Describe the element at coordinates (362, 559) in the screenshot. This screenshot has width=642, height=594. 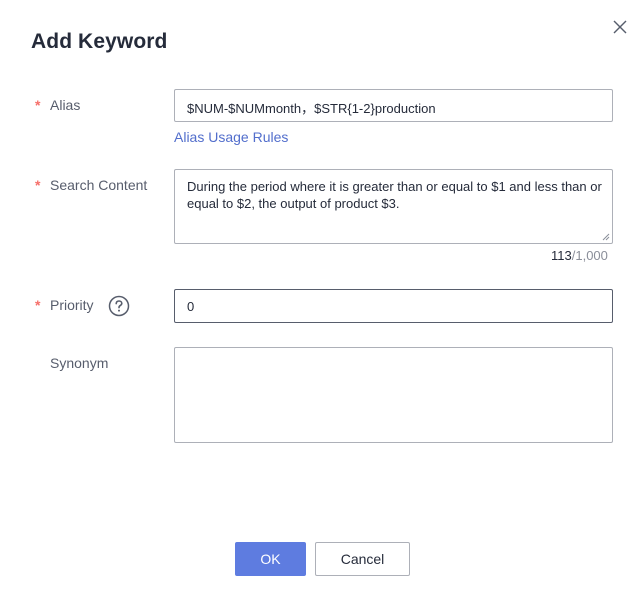
I see `cancel-button: Cancel` at that location.